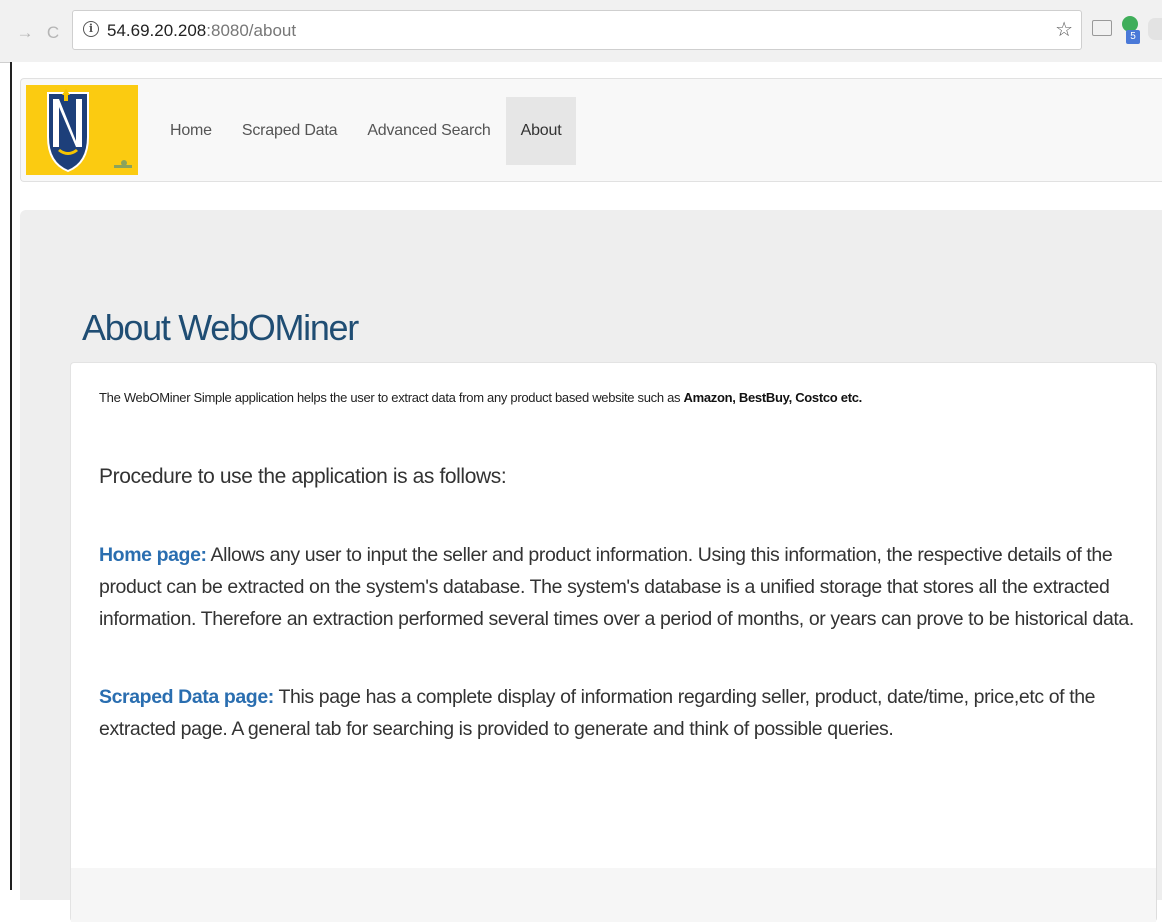 Image resolution: width=1162 pixels, height=922 pixels. I want to click on page-title: About WebOMiner, so click(220, 327).